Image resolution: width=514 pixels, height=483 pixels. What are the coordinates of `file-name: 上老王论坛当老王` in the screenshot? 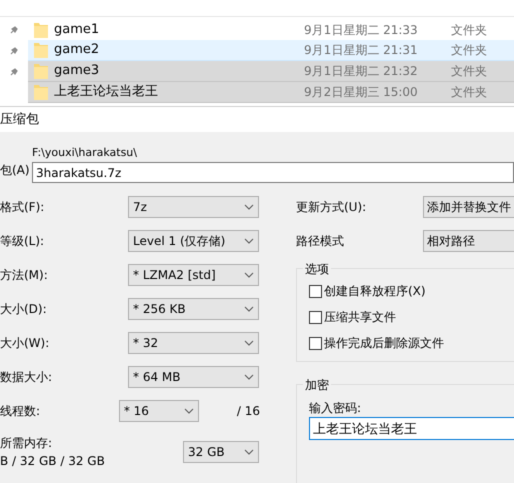 It's located at (106, 92).